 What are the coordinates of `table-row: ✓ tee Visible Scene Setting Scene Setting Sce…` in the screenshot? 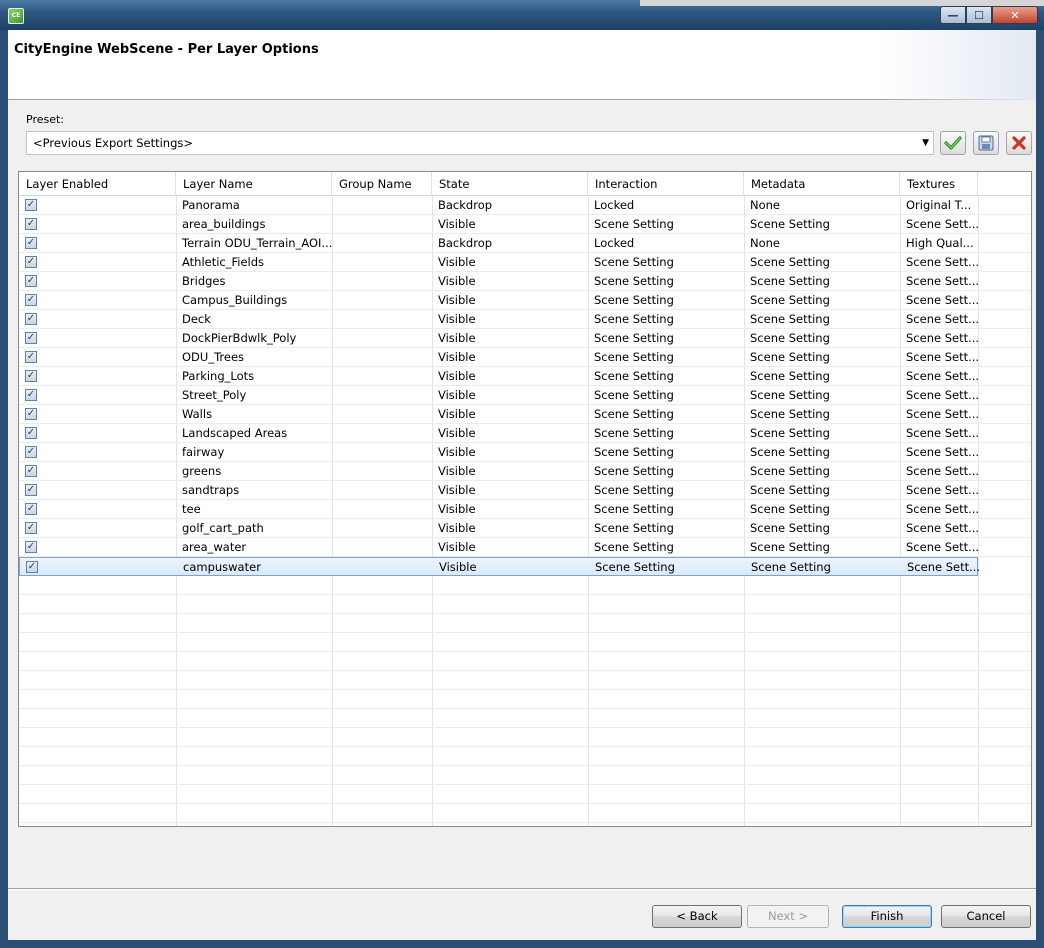 It's located at (525, 509).